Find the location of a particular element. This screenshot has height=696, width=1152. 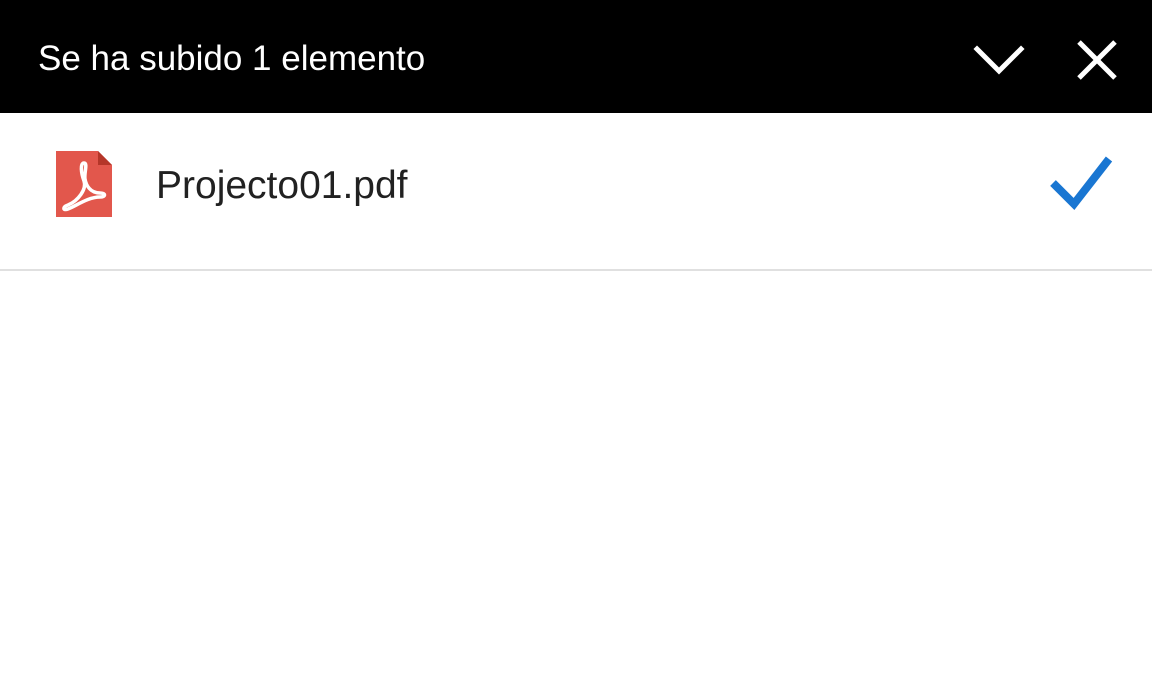

chevron-down-icon is located at coordinates (999, 60).